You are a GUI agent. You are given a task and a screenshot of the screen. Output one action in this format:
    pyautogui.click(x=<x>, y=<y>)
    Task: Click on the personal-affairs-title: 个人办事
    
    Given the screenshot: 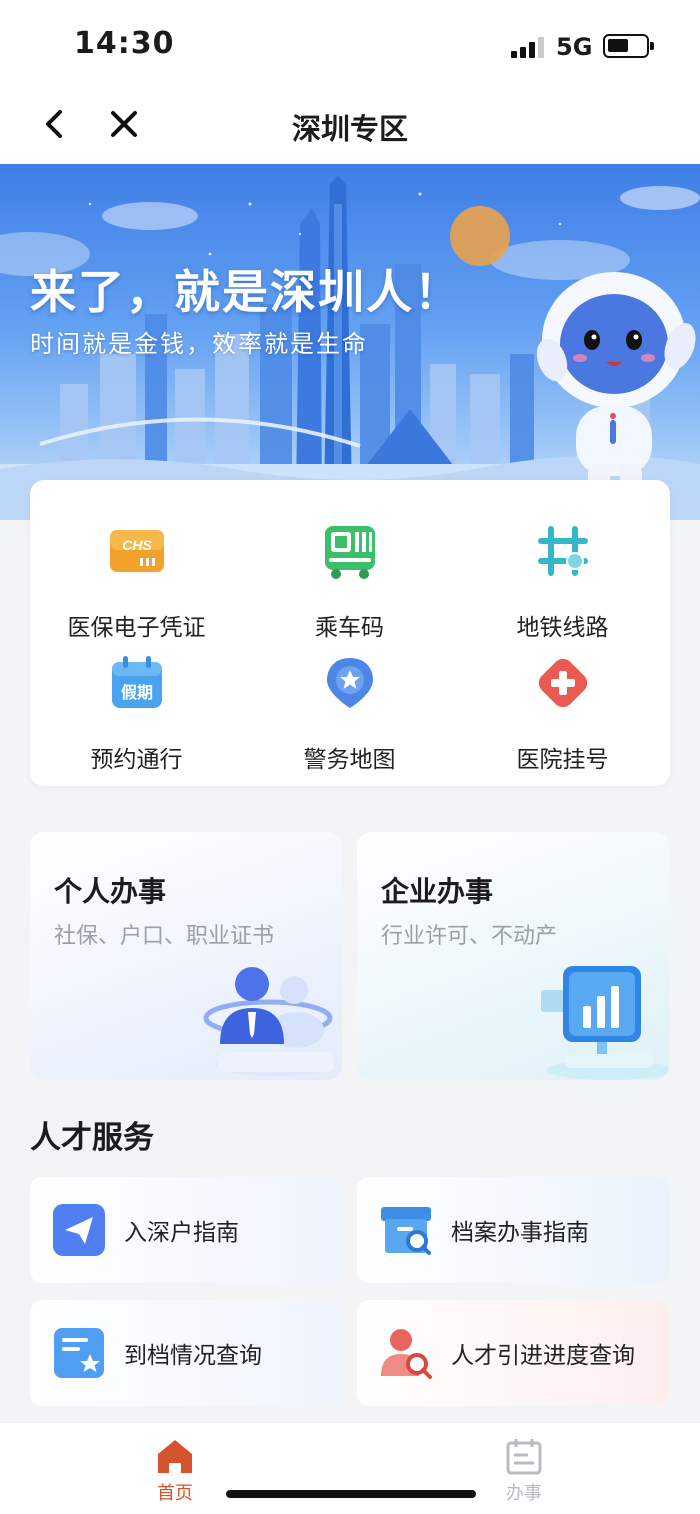 What is the action you would take?
    pyautogui.click(x=110, y=891)
    